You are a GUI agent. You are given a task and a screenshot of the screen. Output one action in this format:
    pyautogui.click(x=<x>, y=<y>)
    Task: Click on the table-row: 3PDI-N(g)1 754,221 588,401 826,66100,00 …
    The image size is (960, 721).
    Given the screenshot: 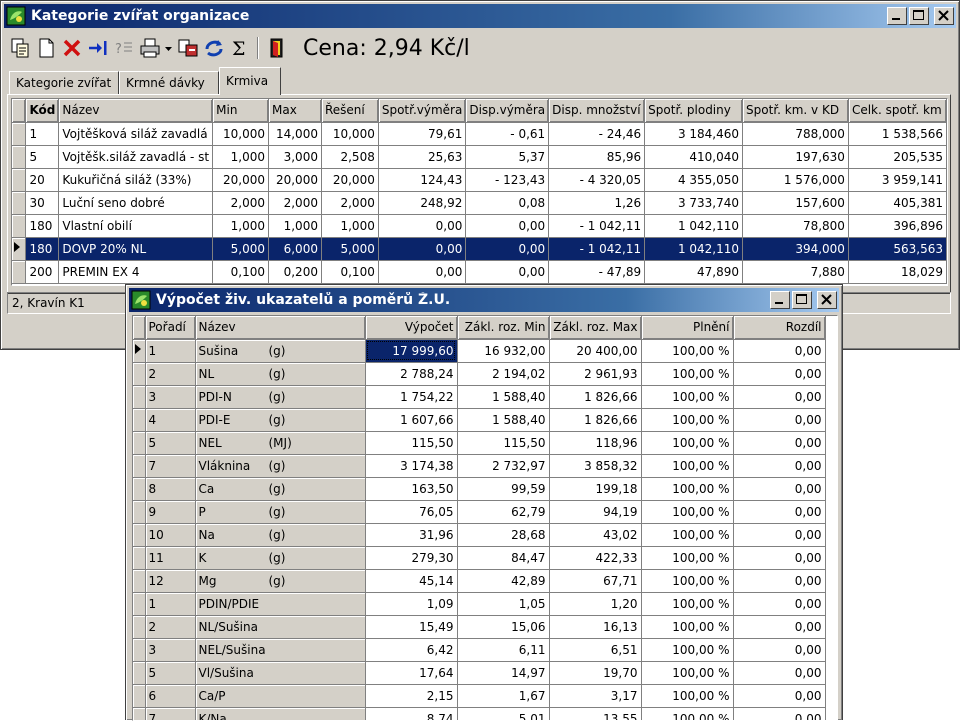 What is the action you would take?
    pyautogui.click(x=479, y=396)
    